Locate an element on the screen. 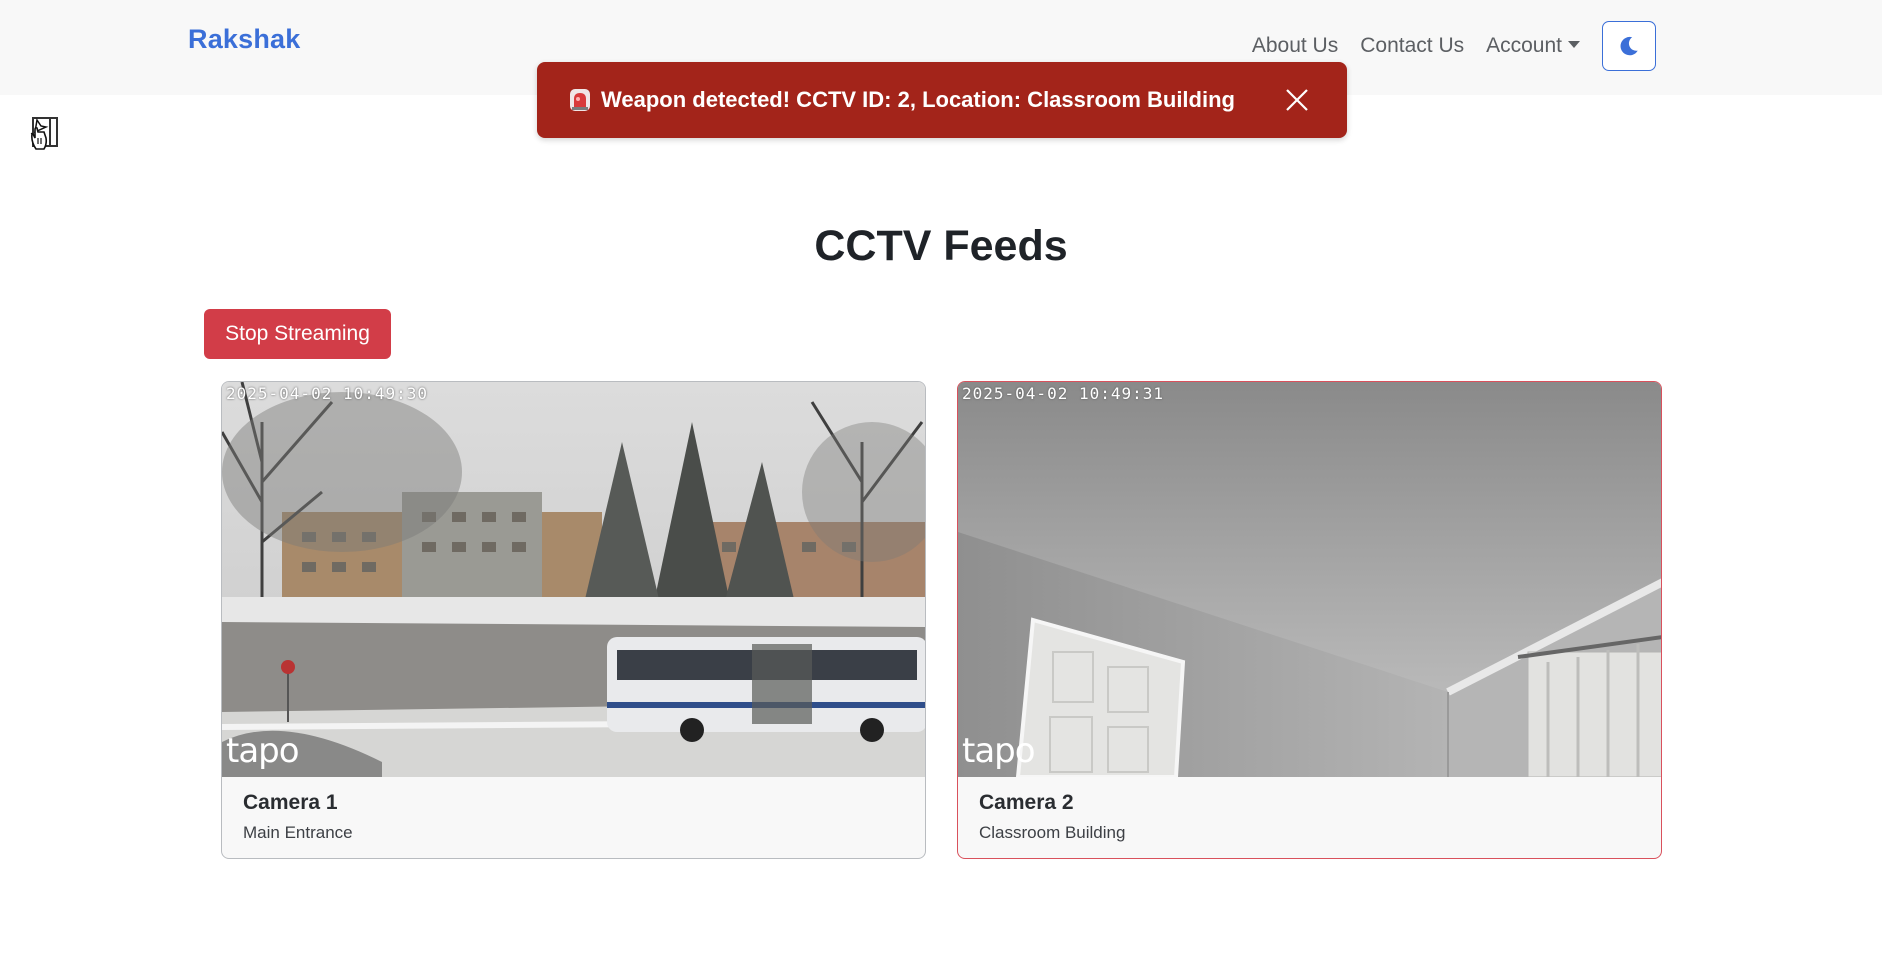 Image resolution: width=1882 pixels, height=968 pixels. nav-about-link: About Us is located at coordinates (1295, 46).